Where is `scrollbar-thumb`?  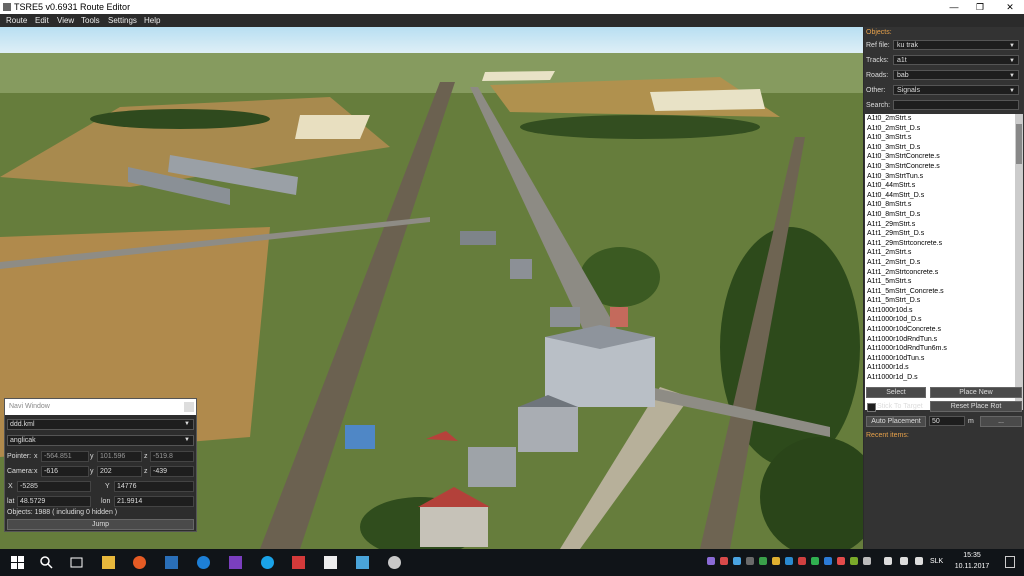 scrollbar-thumb is located at coordinates (1019, 144).